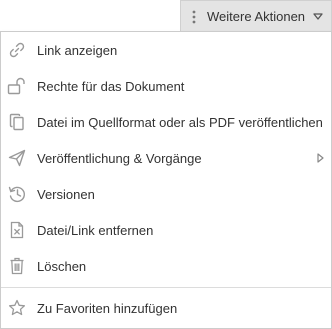 The width and height of the screenshot is (332, 329). What do you see at coordinates (17, 50) in the screenshot?
I see `link-icon` at bounding box center [17, 50].